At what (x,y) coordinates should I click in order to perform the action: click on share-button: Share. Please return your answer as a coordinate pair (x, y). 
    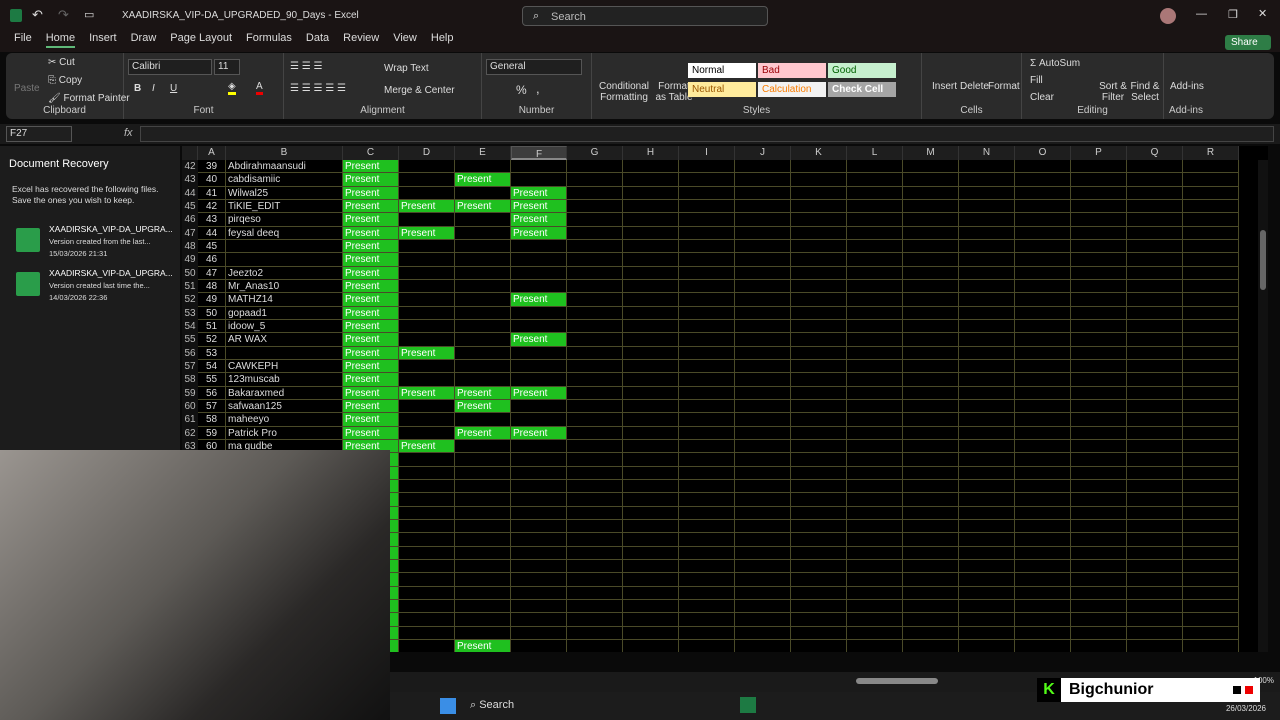
    Looking at the image, I should click on (1248, 42).